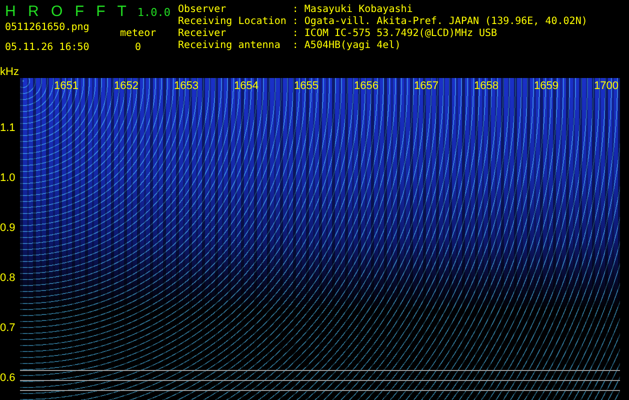 This screenshot has height=400, width=629. Describe the element at coordinates (8, 178) in the screenshot. I see `frequency-label: 1.0` at that location.